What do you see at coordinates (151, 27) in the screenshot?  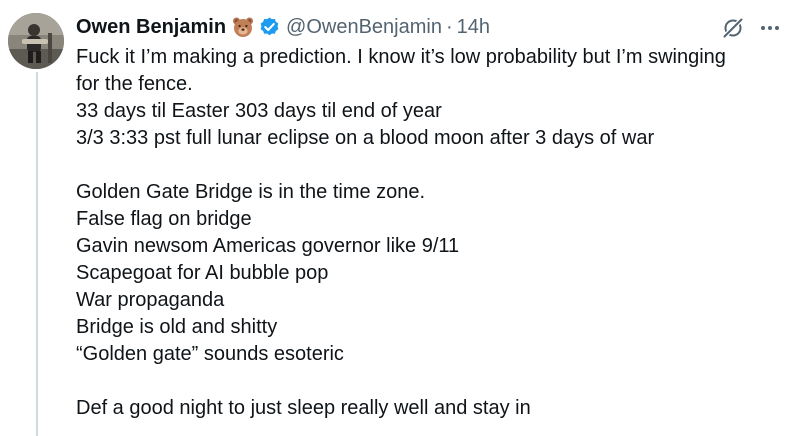 I see `author-name: Owen Benjamin` at bounding box center [151, 27].